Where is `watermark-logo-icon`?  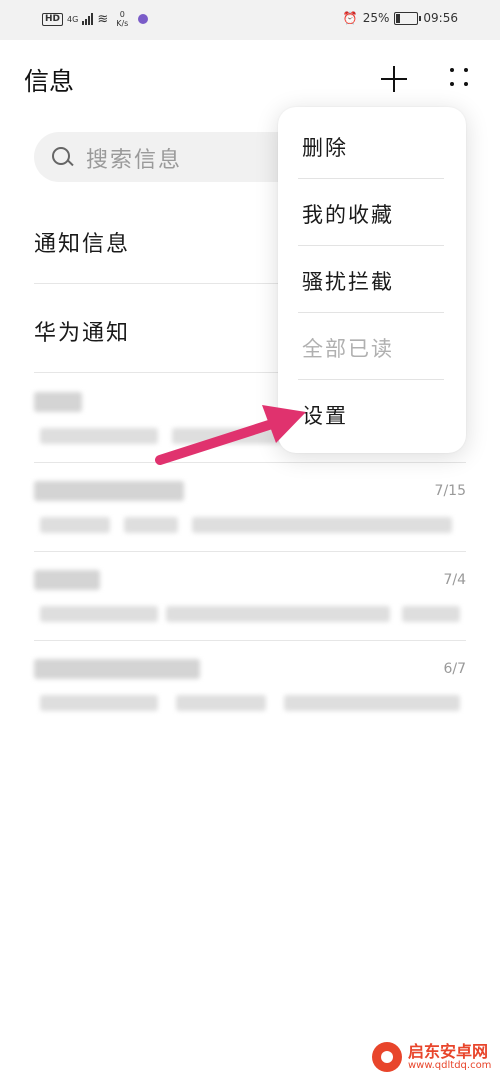
watermark-logo-icon is located at coordinates (387, 1057).